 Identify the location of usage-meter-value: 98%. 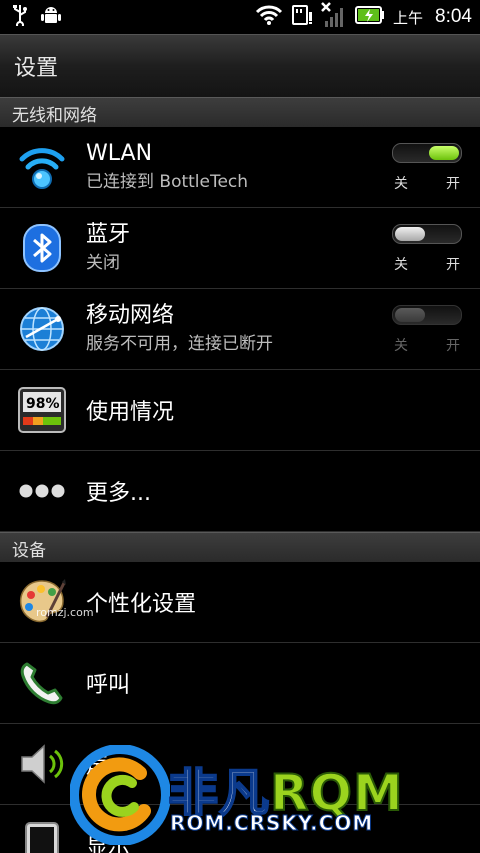
(43, 404).